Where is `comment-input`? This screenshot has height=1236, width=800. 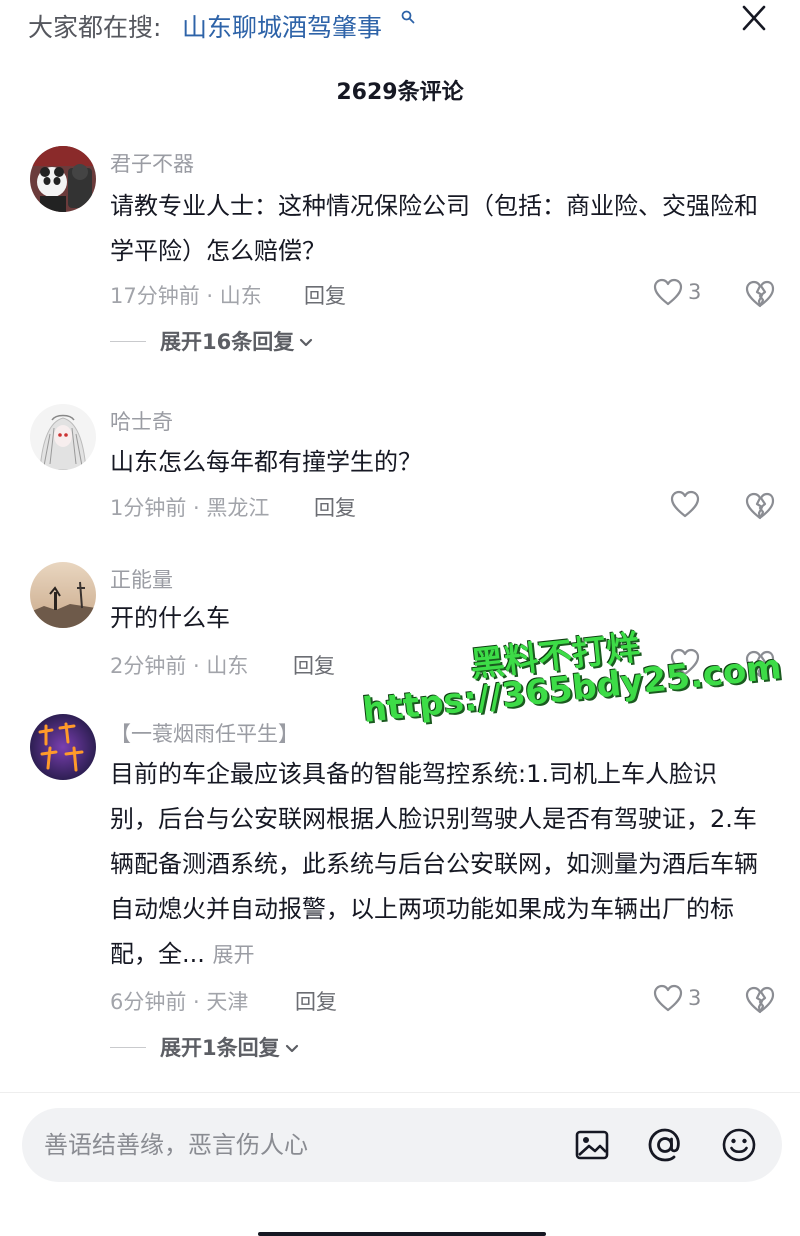
comment-input is located at coordinates (284, 1145).